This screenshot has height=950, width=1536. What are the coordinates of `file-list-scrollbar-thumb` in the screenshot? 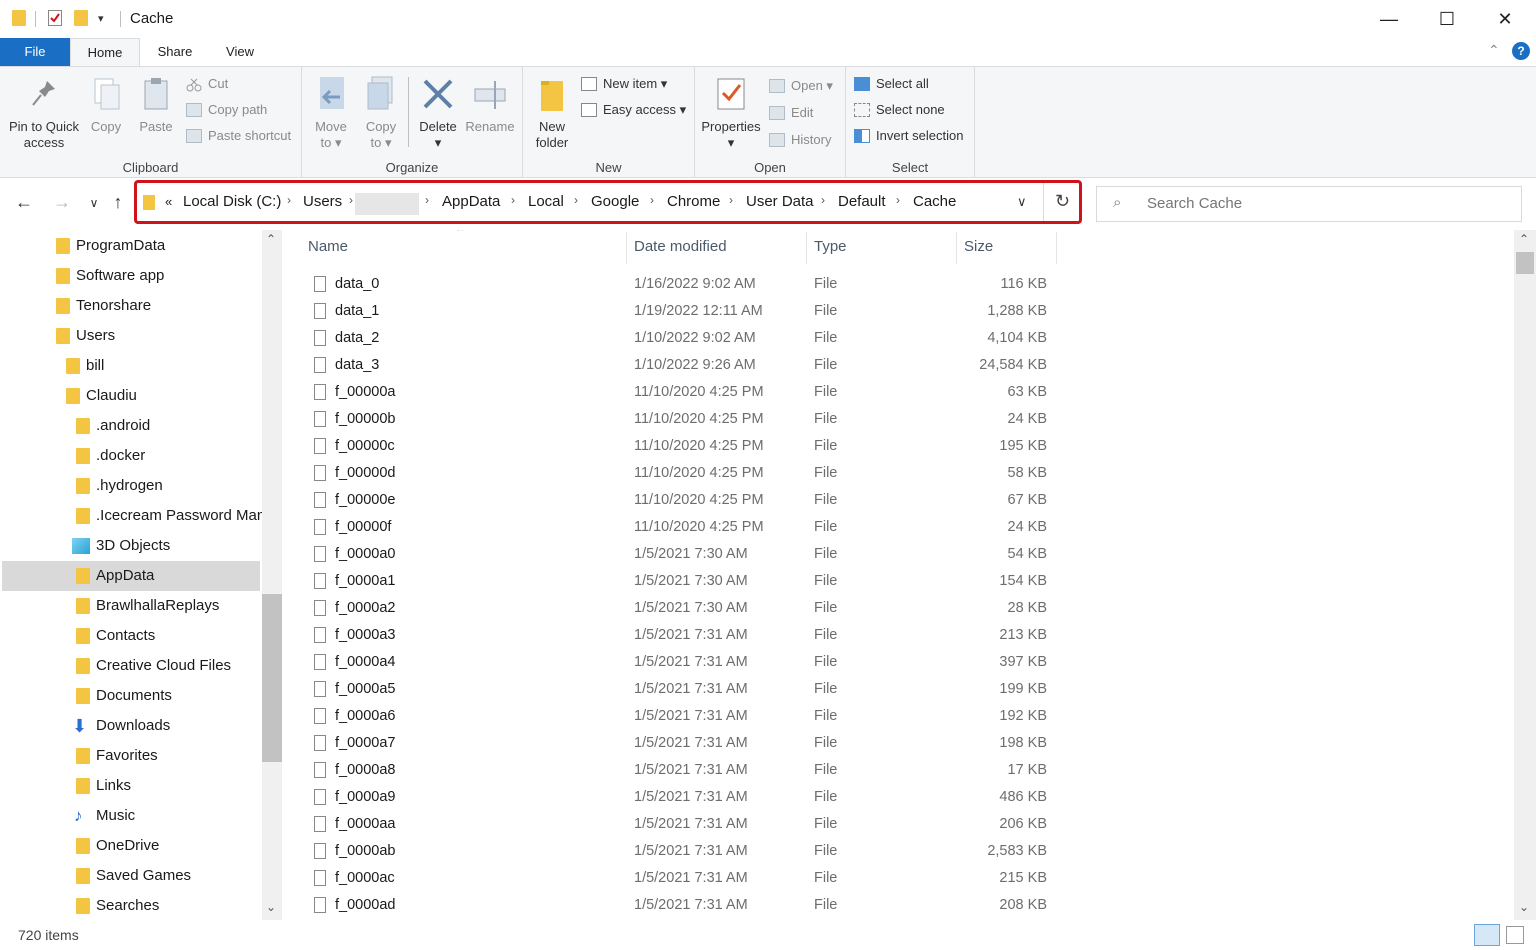 It's located at (1525, 263).